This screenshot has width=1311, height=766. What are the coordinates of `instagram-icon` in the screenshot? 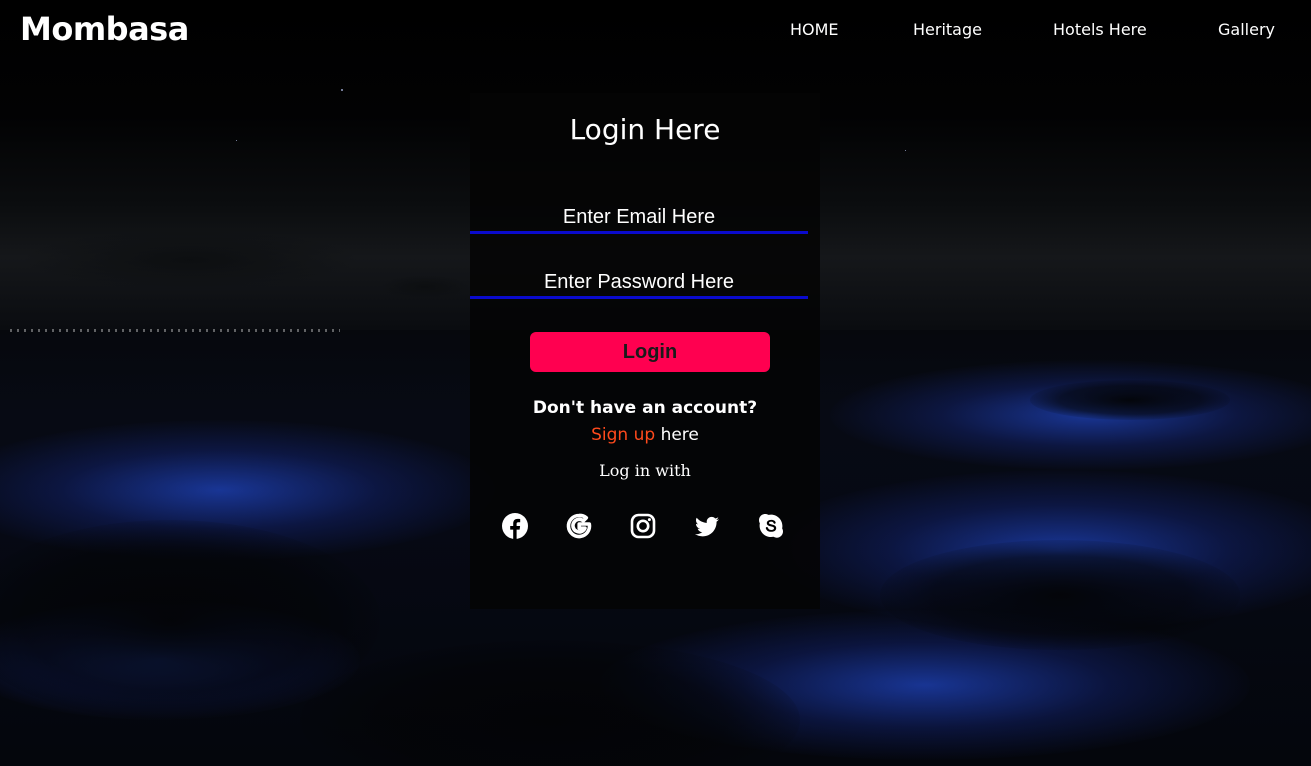 It's located at (643, 526).